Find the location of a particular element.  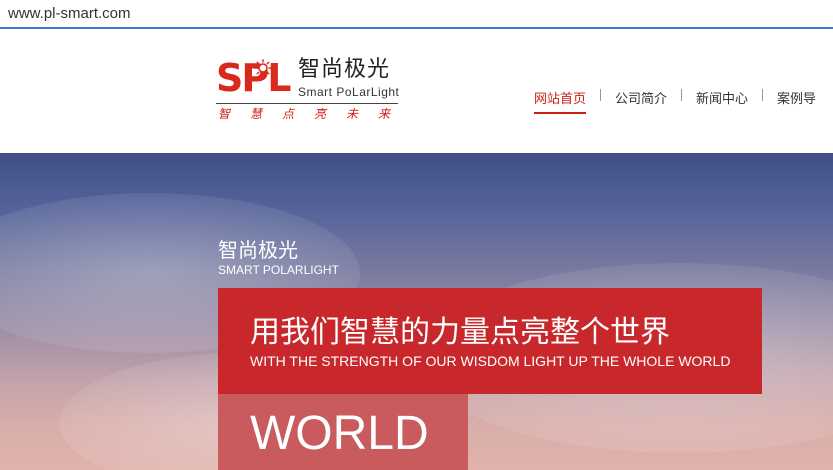

hero-word-box: WORLD is located at coordinates (343, 432).